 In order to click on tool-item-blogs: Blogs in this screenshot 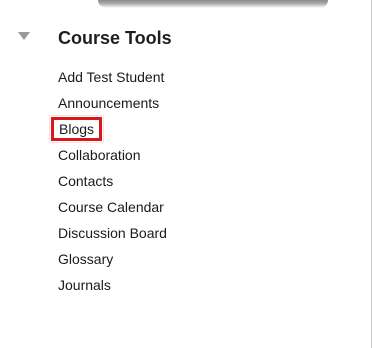, I will do `click(198, 129)`.